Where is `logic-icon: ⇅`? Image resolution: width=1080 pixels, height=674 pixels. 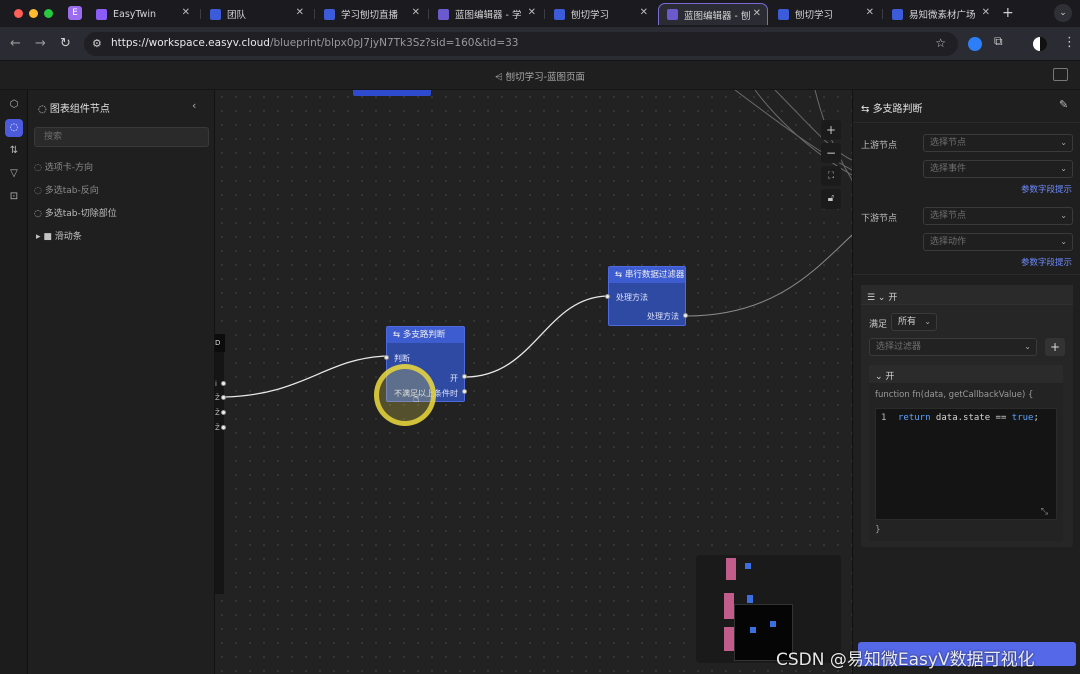 logic-icon: ⇅ is located at coordinates (14, 151).